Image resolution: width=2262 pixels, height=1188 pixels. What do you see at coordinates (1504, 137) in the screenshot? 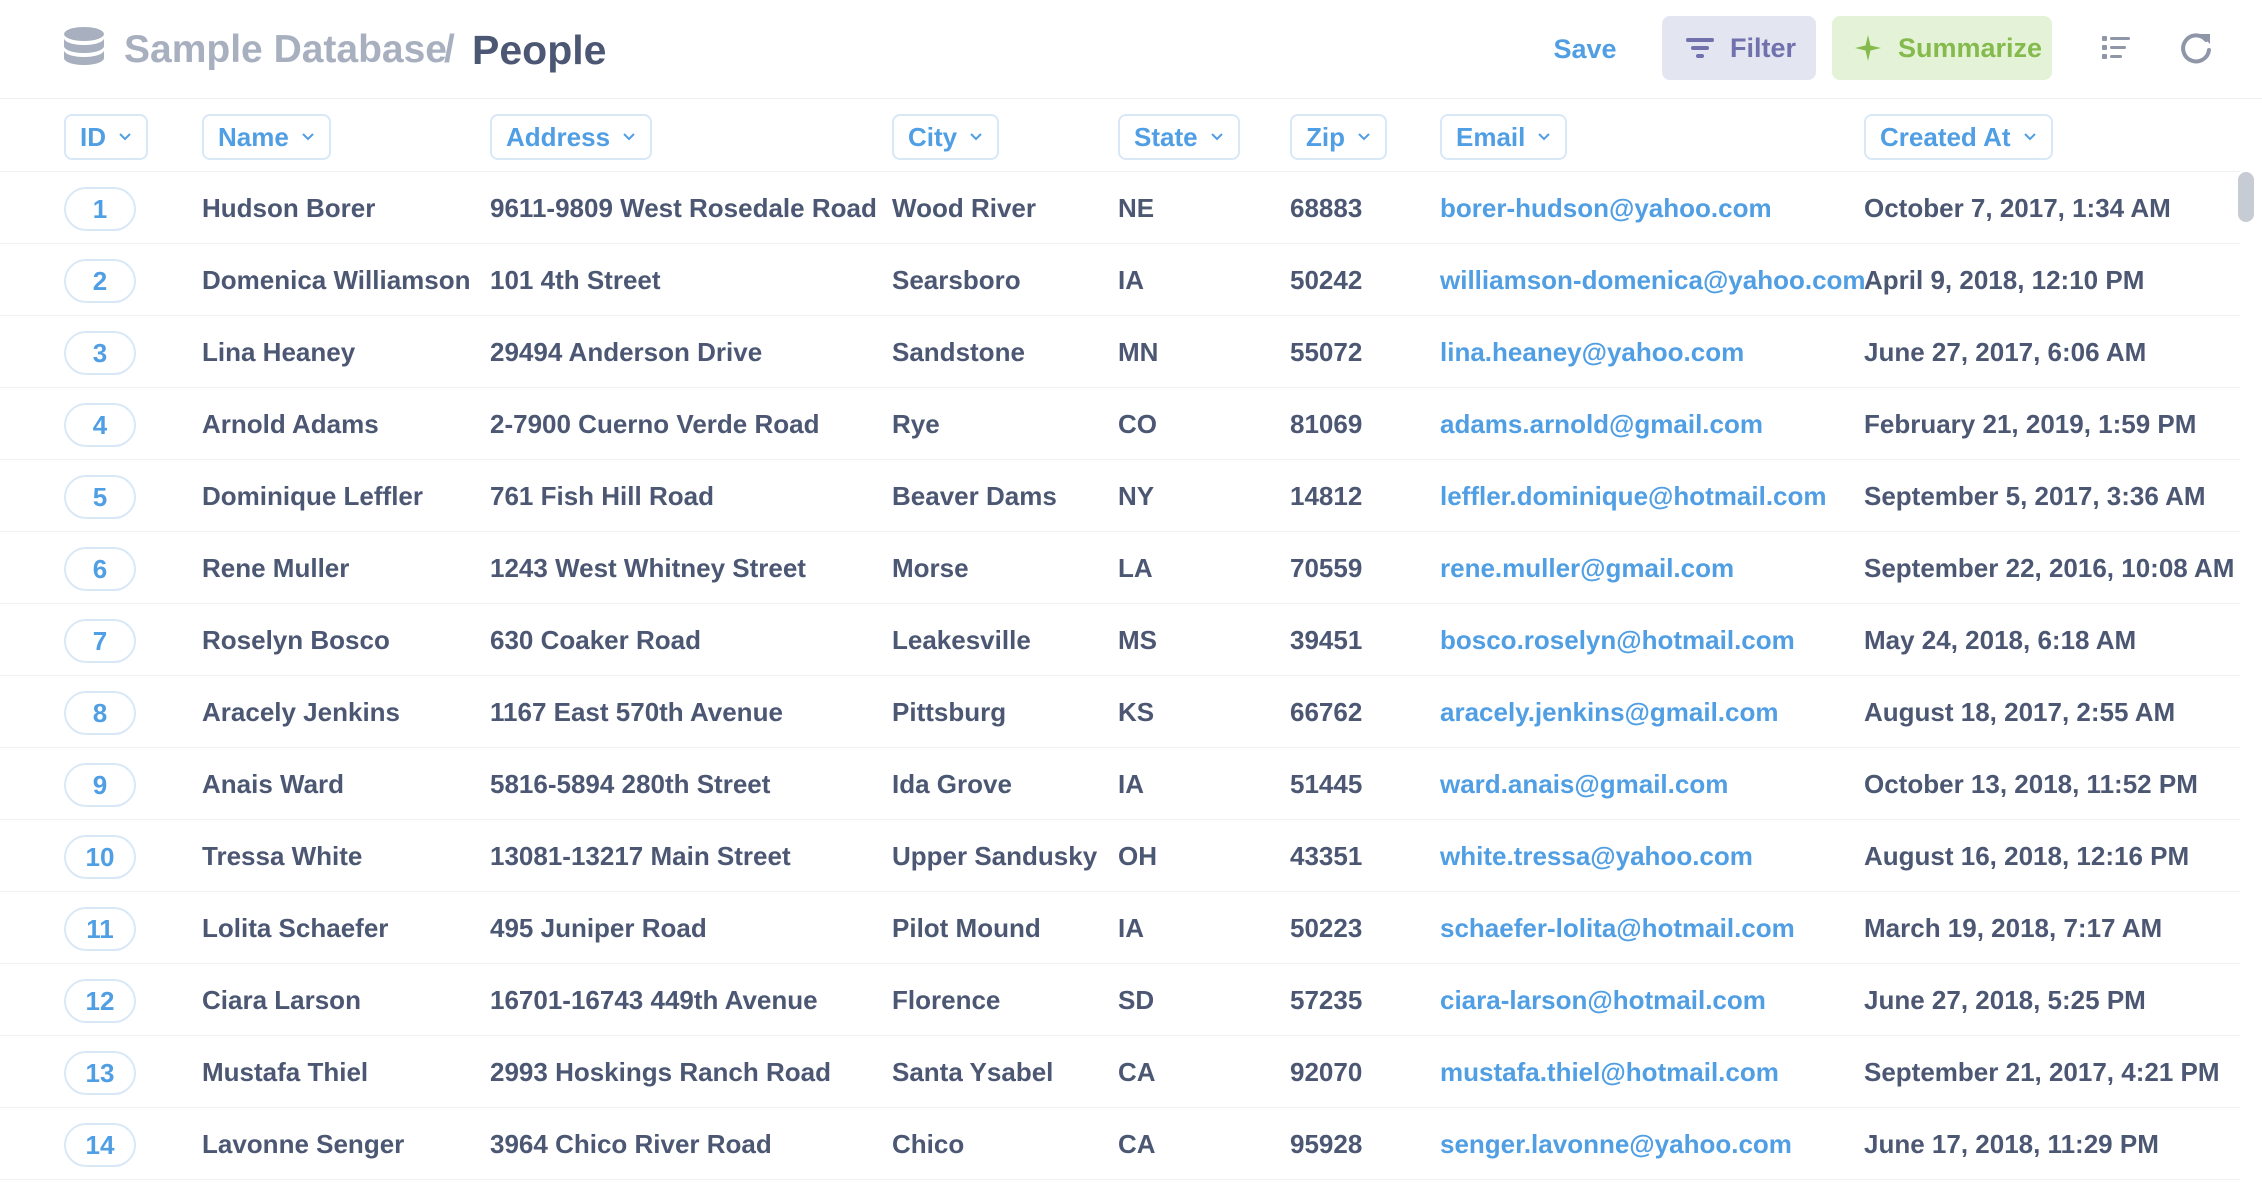
I see `column-header-email: Email` at bounding box center [1504, 137].